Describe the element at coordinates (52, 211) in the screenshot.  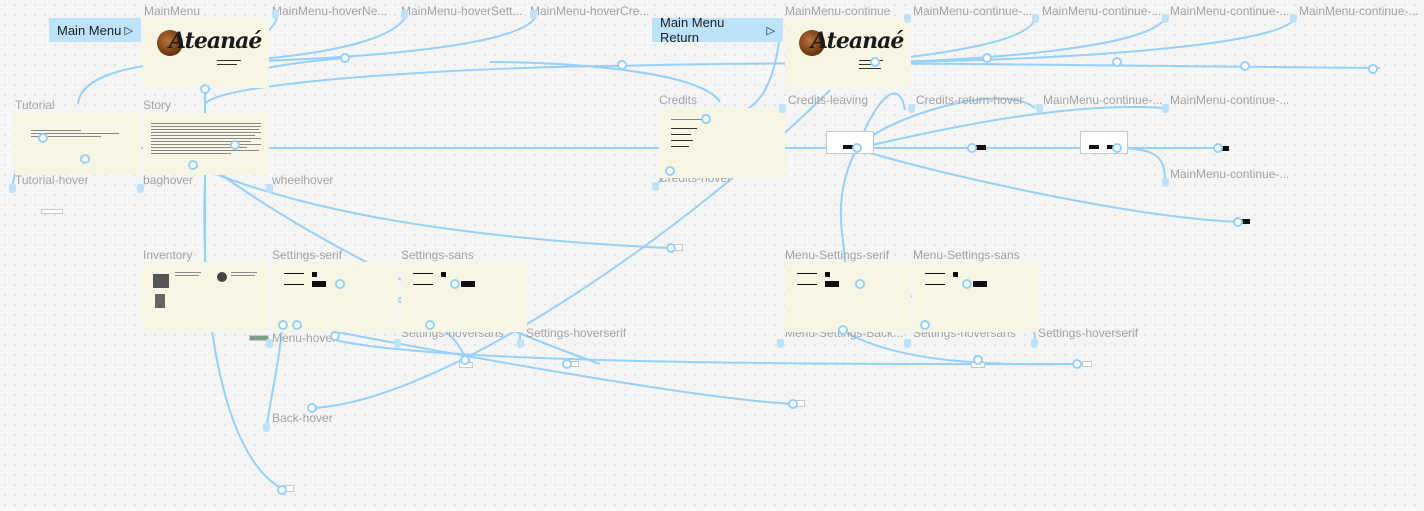
I see `tutorial-hover-thumb` at that location.